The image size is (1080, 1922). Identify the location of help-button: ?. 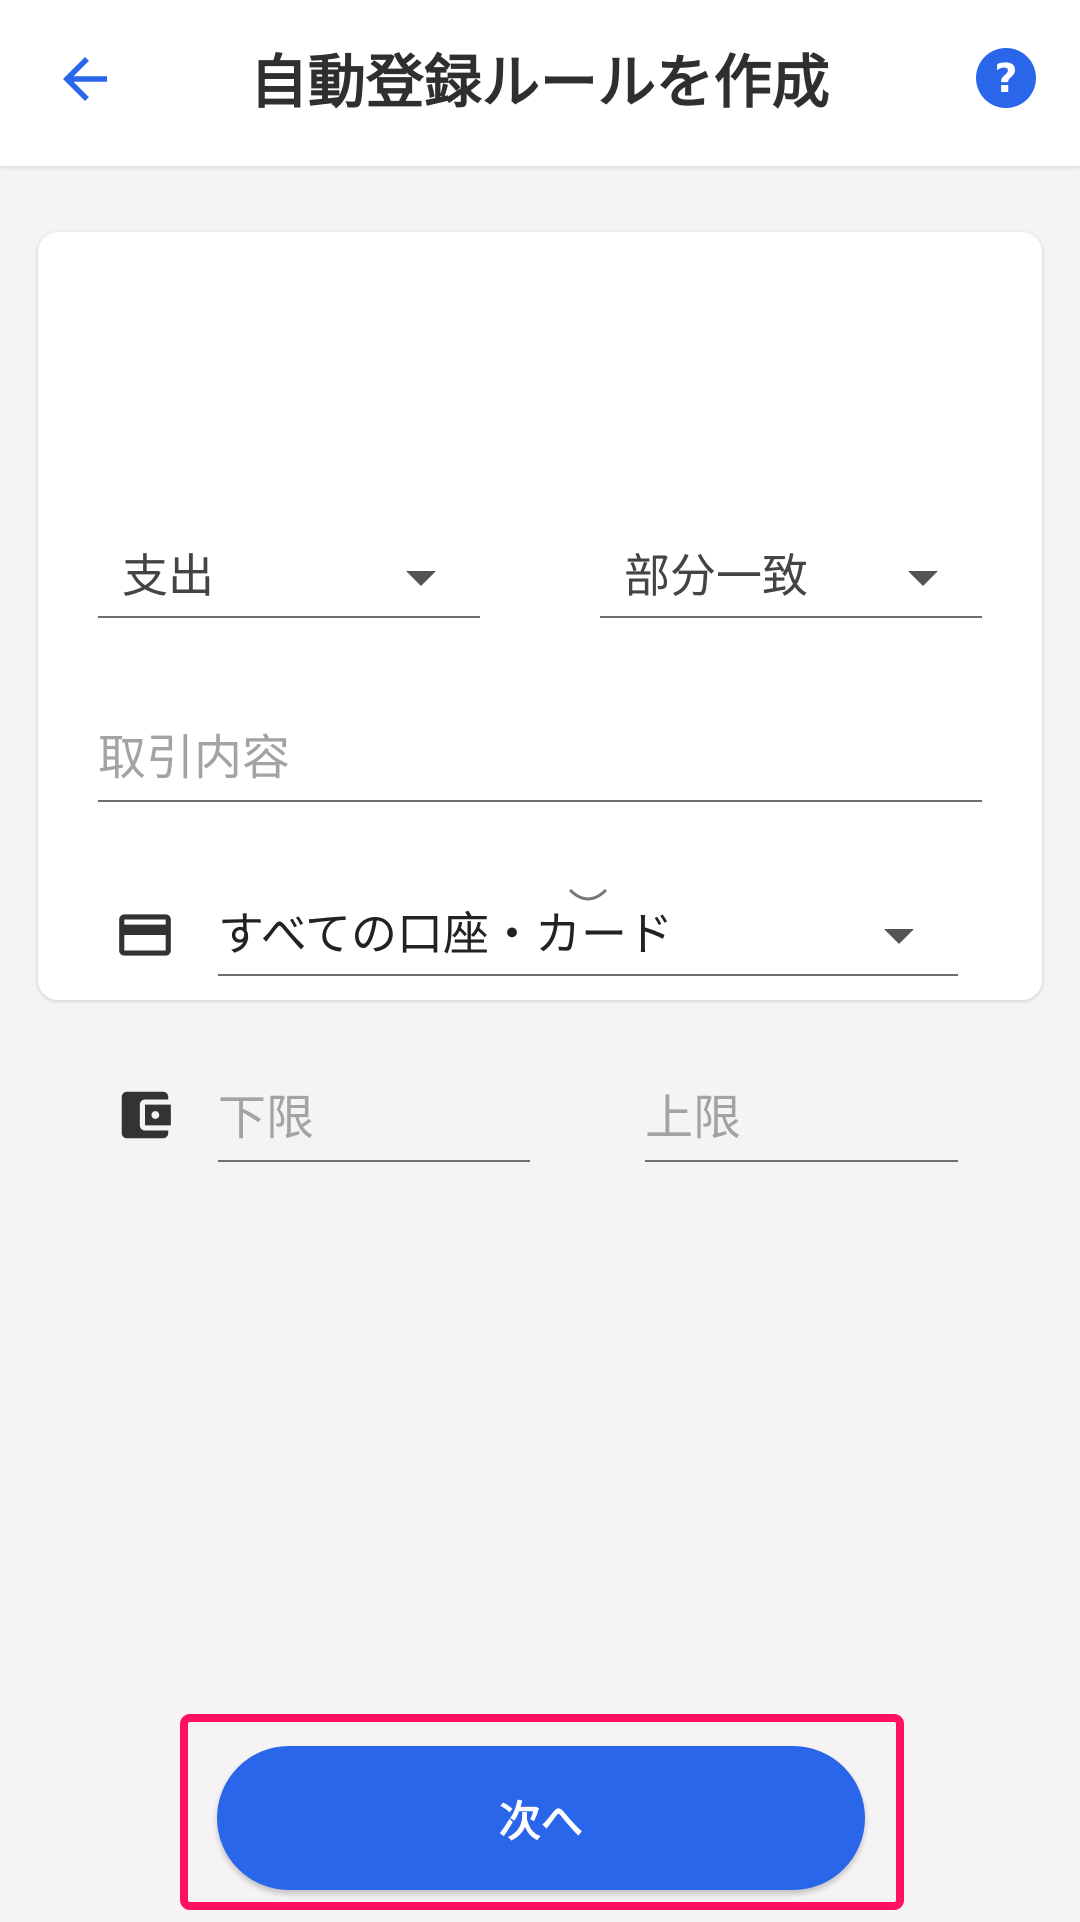
(1006, 78).